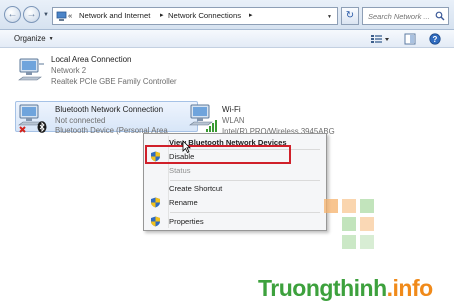 Image resolution: width=454 pixels, height=306 pixels. I want to click on mouse-cursor-icon, so click(186, 146).